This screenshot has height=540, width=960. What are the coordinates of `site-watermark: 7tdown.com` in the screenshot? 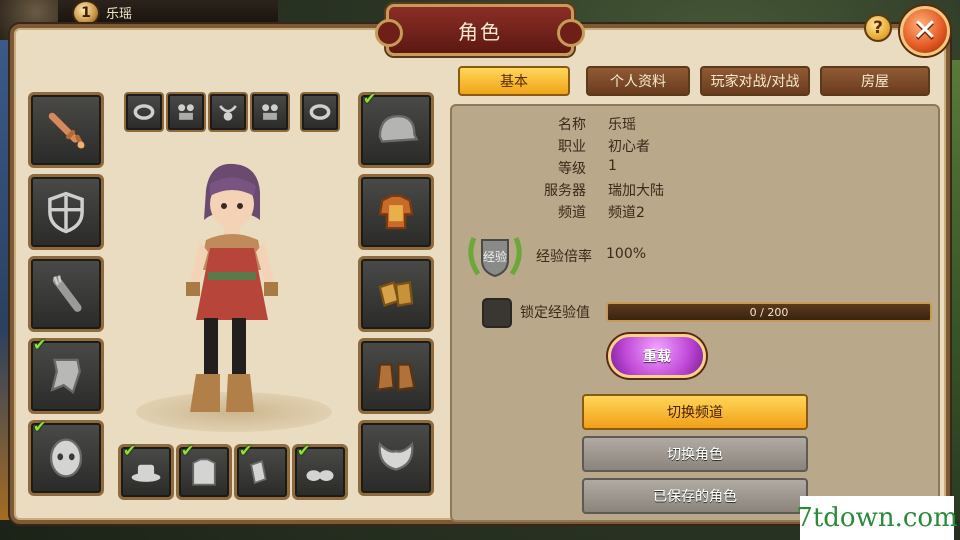 It's located at (877, 518).